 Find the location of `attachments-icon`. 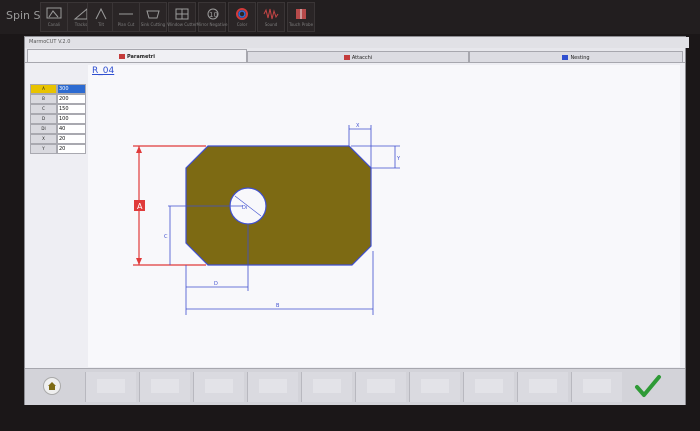

attachments-icon is located at coordinates (346, 57).